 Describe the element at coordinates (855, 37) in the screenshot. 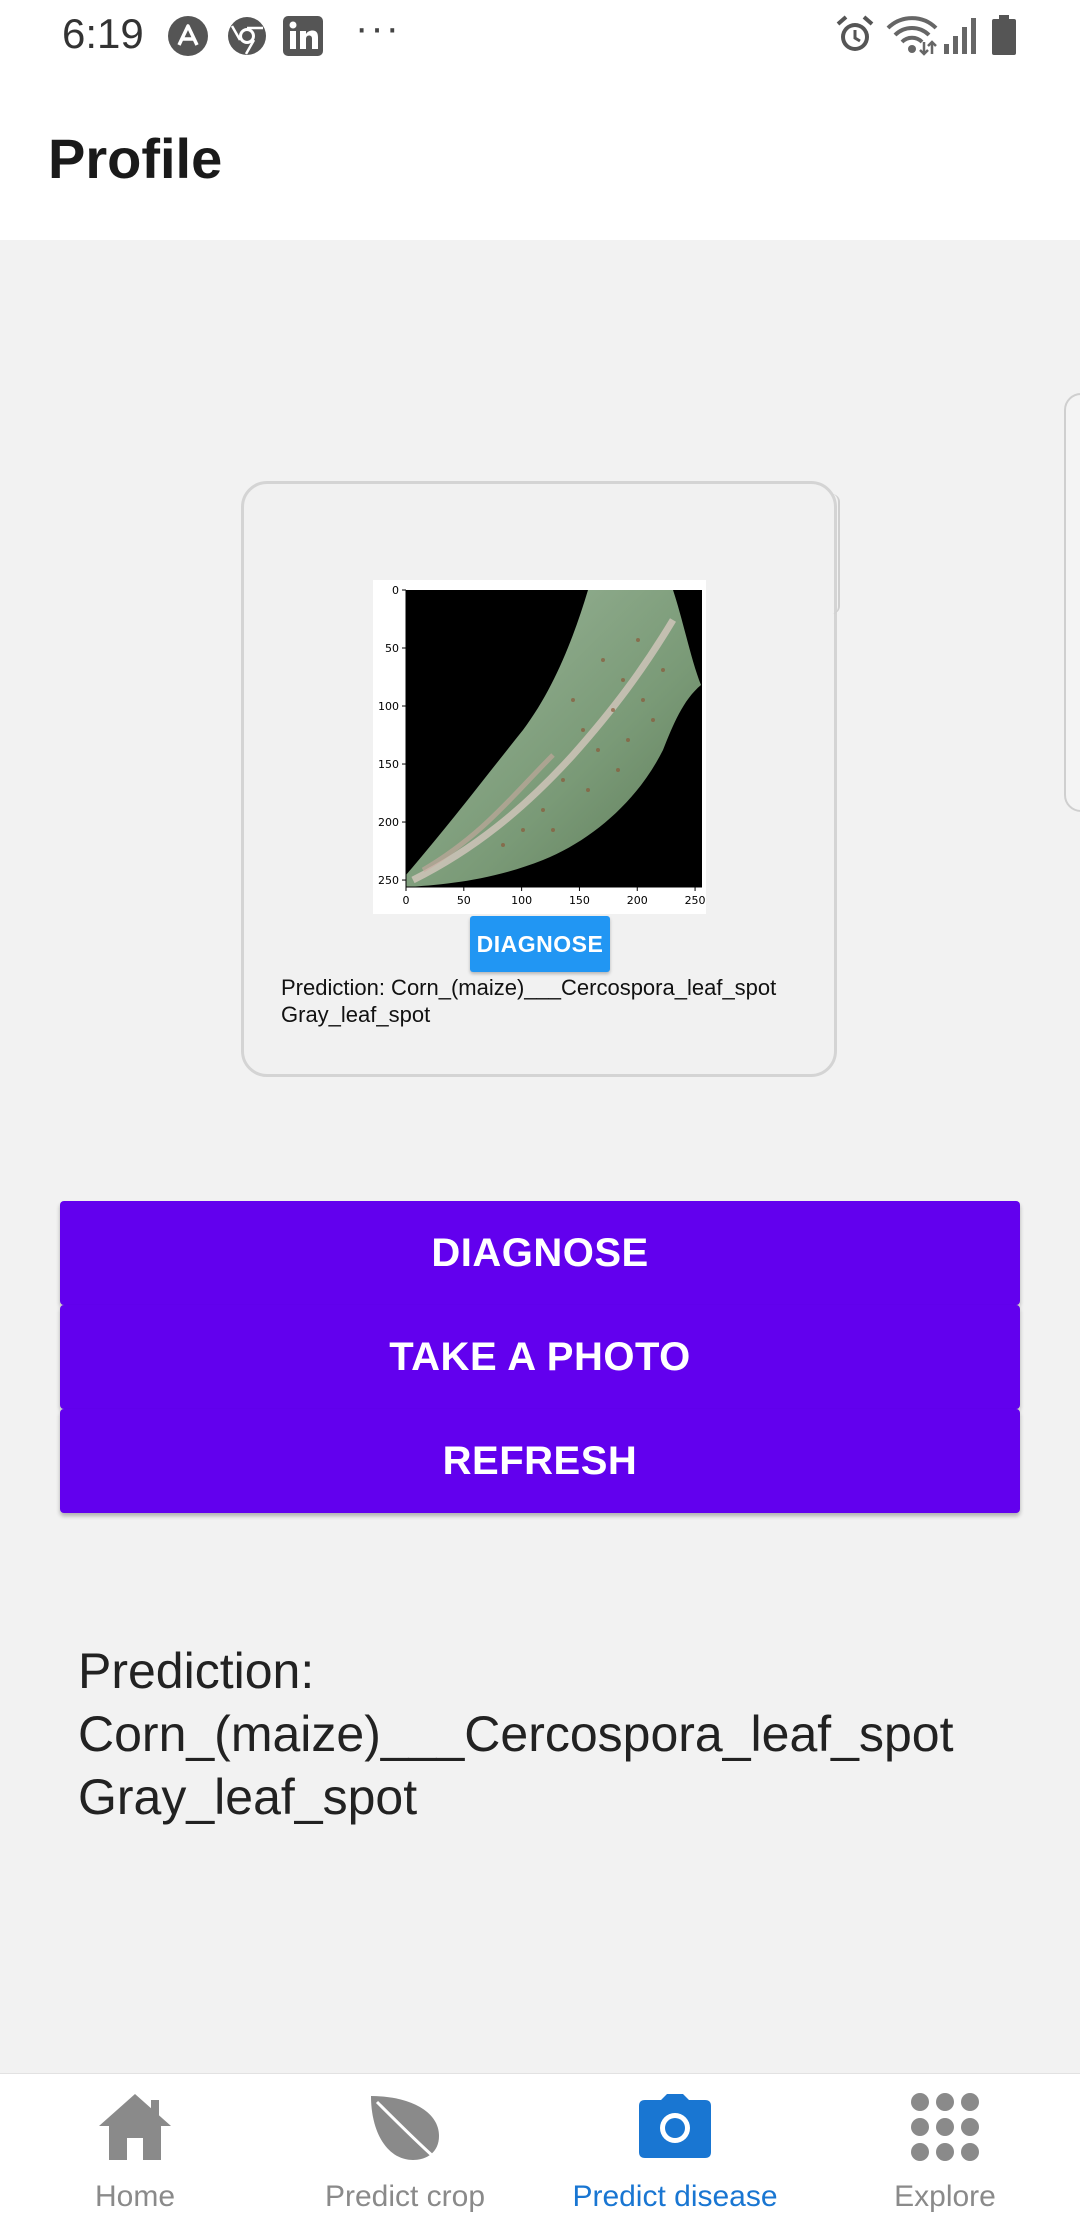

I see `alarm-icon` at that location.